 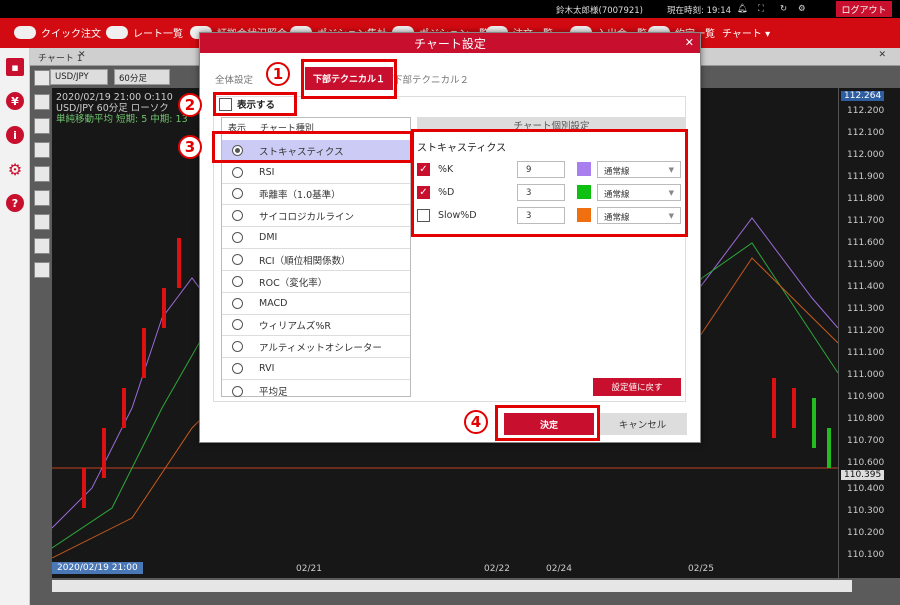 I want to click on tab-general: 全体設定, so click(x=234, y=79).